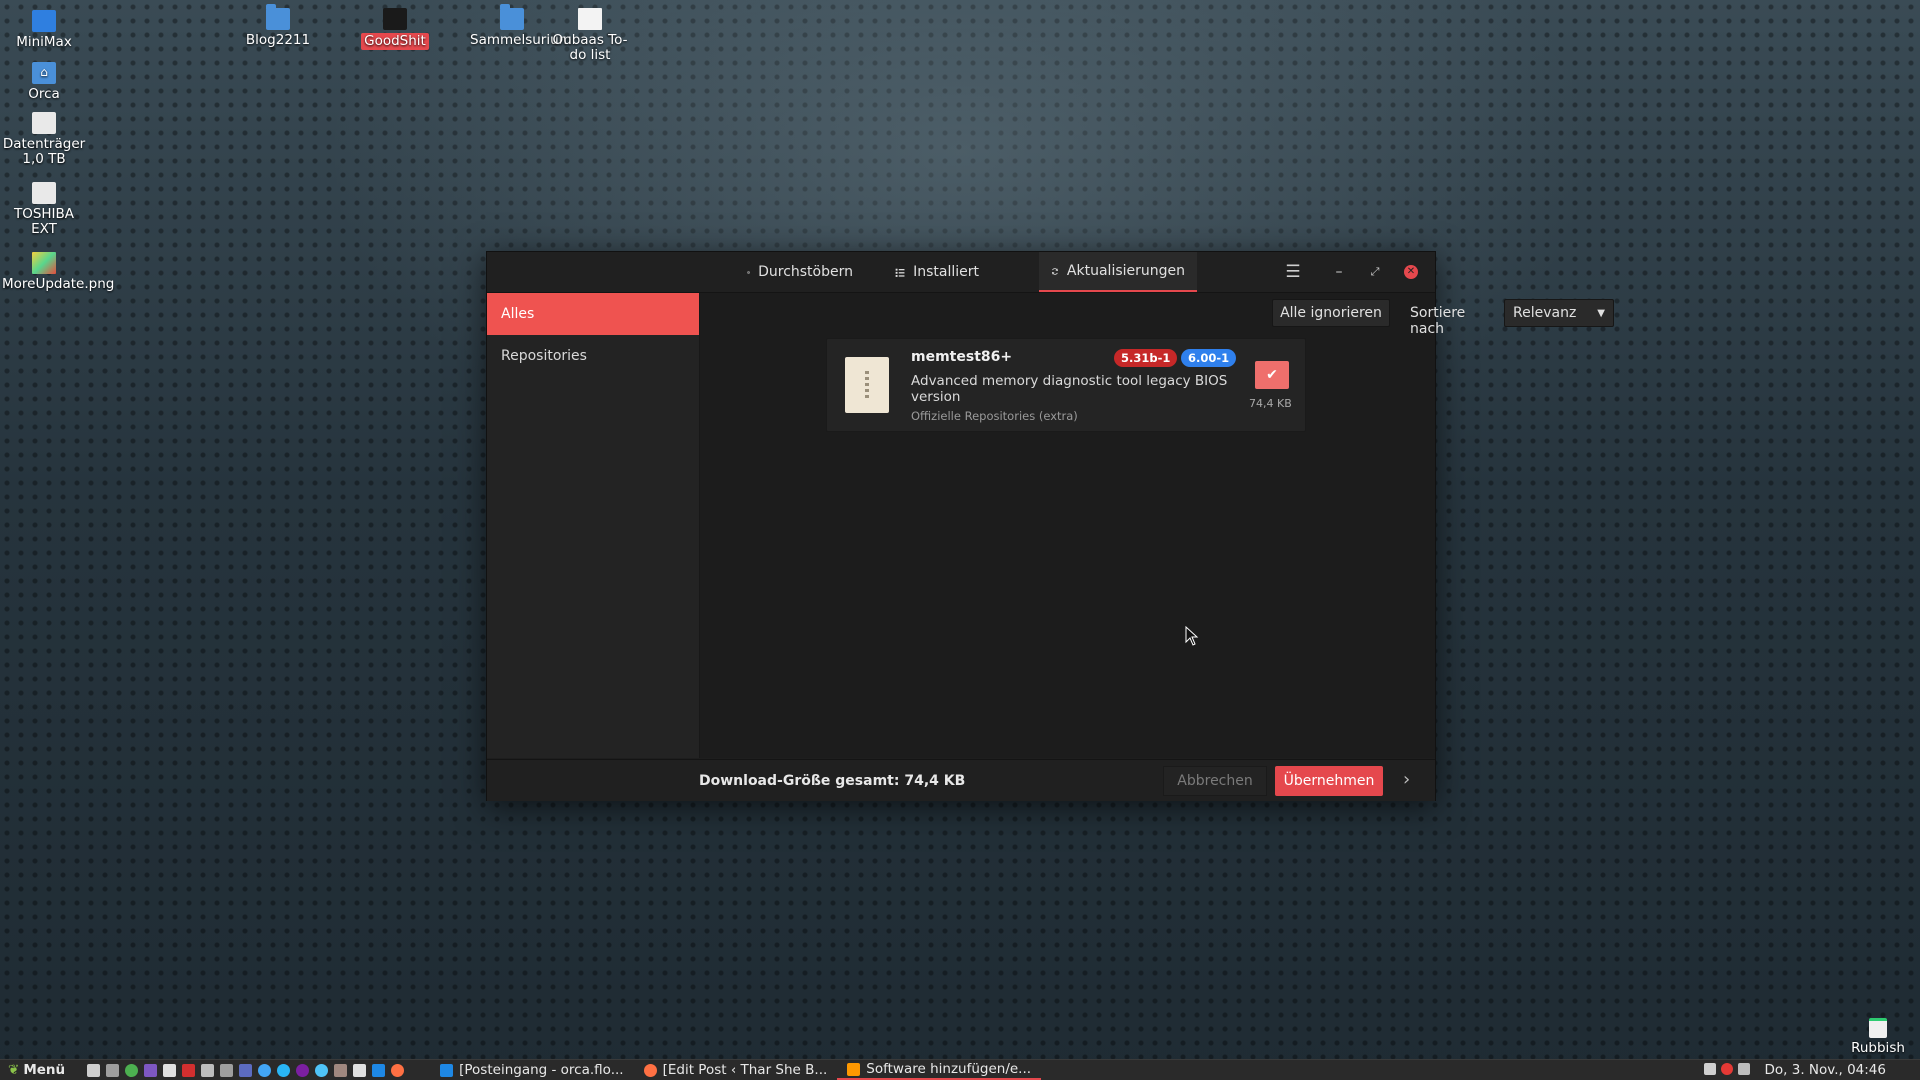 This screenshot has height=1080, width=1920. Describe the element at coordinates (748, 272) in the screenshot. I see `globe-icon` at that location.